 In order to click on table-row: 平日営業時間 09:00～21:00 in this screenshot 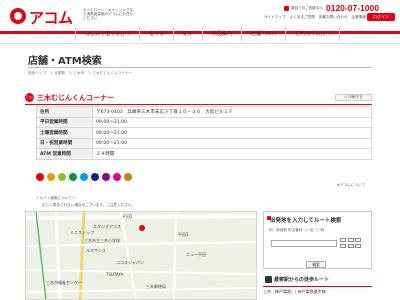, I will do `click(204, 122)`.